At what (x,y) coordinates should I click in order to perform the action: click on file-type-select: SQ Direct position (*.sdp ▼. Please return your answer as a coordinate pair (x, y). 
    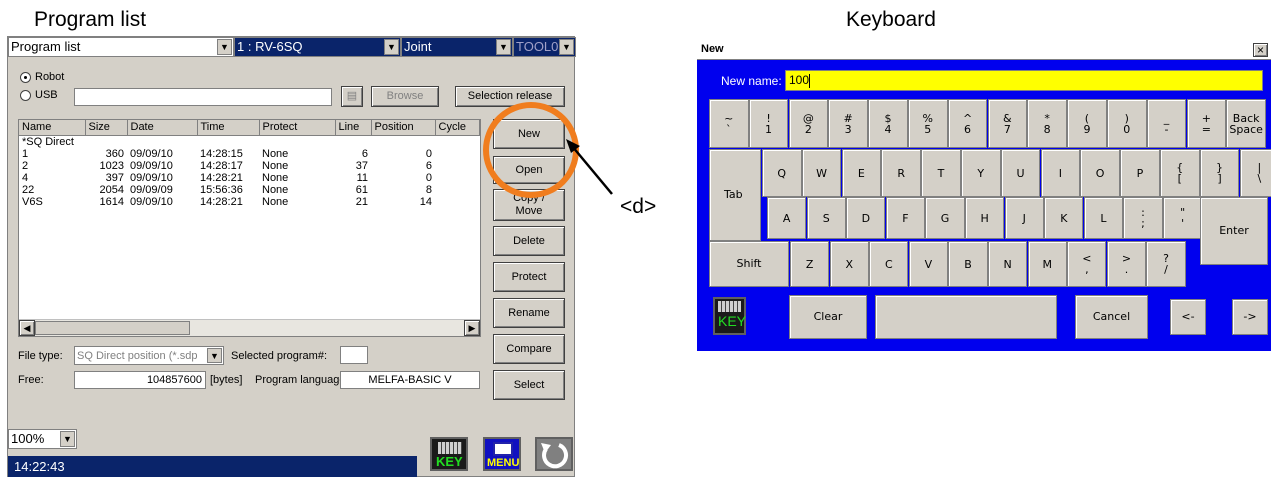
    Looking at the image, I should click on (149, 355).